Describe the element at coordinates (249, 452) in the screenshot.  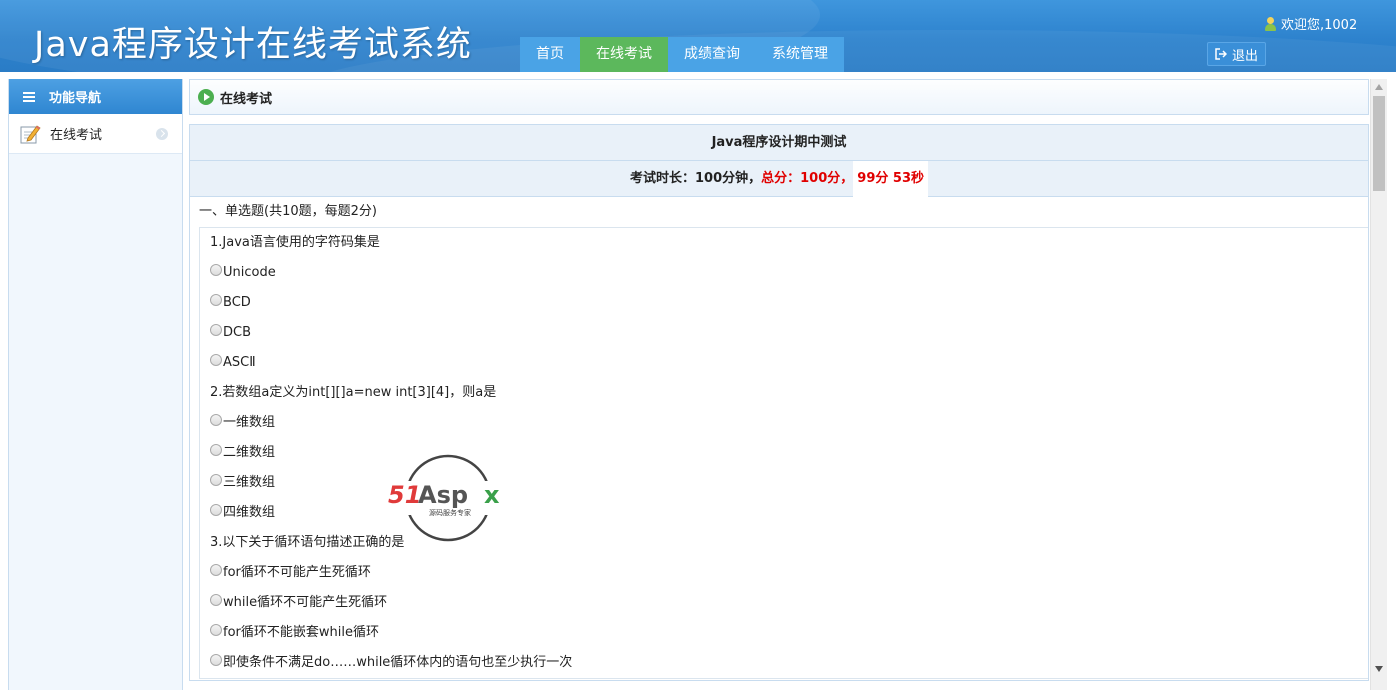
I see `option-label: 二维数组` at that location.